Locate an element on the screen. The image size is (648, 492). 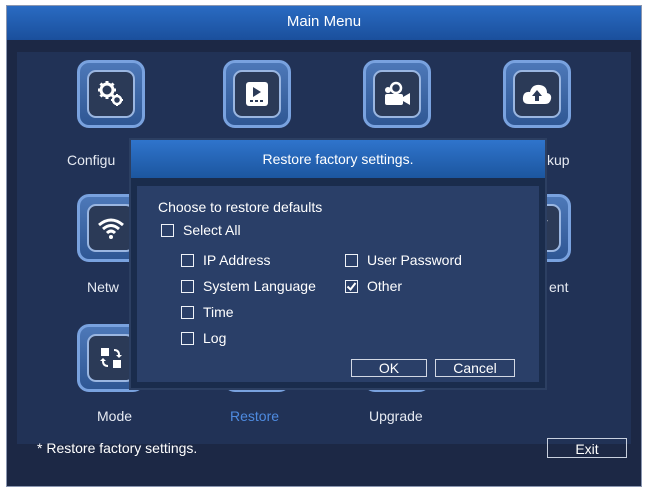
checkmark-icon is located at coordinates (351, 287).